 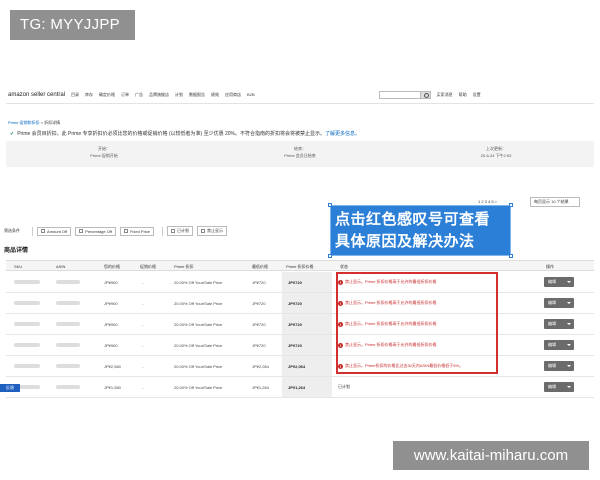 I want to click on col-sku: SKU, so click(x=18, y=266).